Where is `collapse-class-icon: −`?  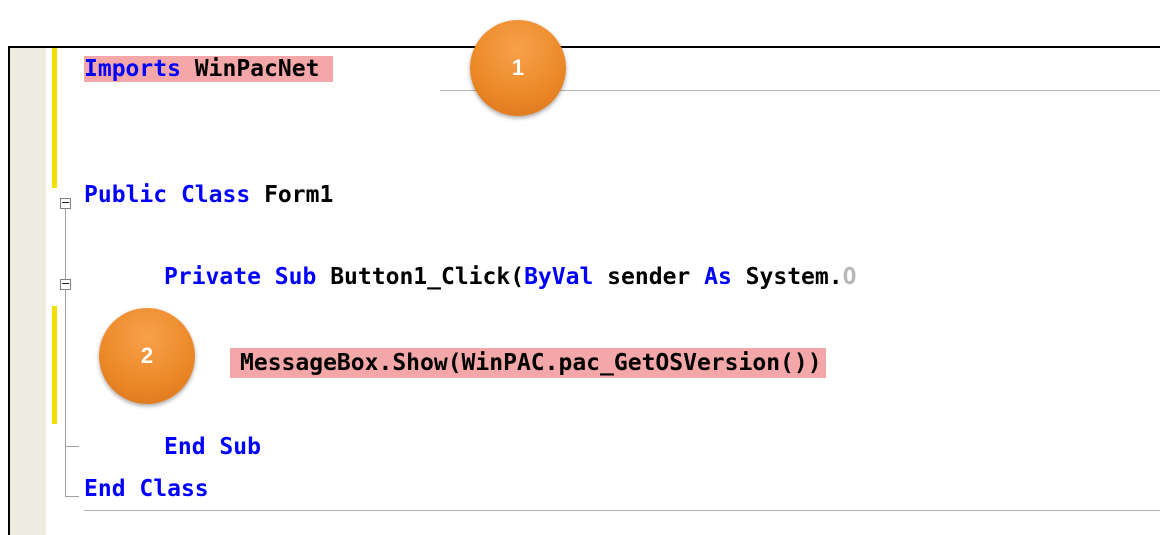 collapse-class-icon: − is located at coordinates (65, 203).